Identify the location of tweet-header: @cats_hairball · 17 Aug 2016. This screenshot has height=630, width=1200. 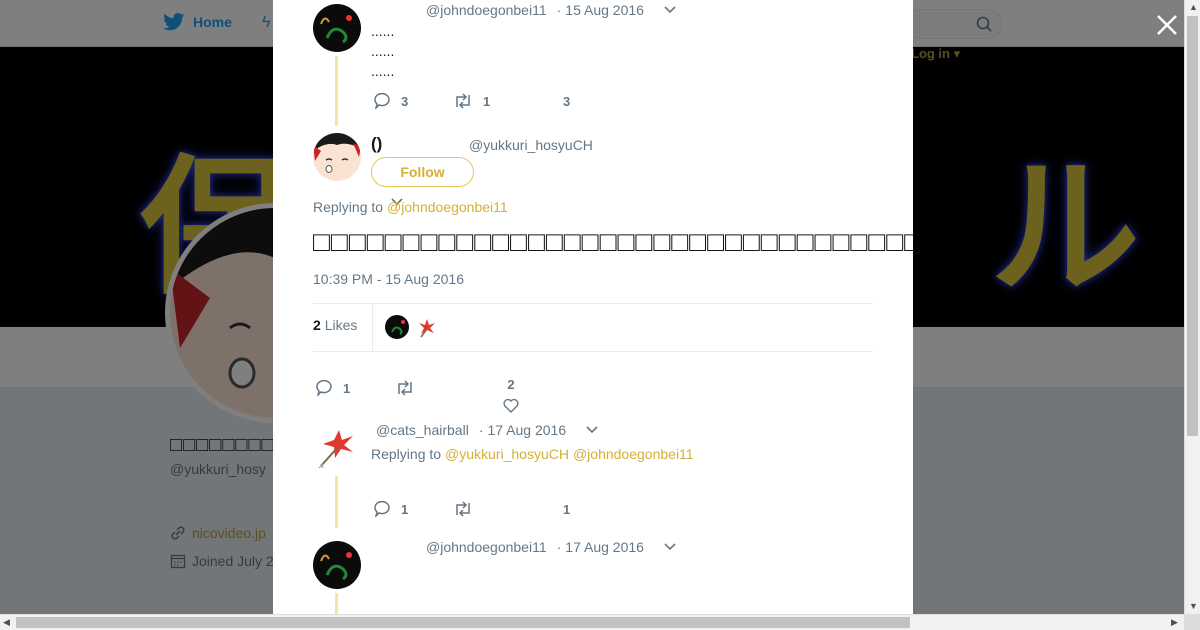
(487, 430).